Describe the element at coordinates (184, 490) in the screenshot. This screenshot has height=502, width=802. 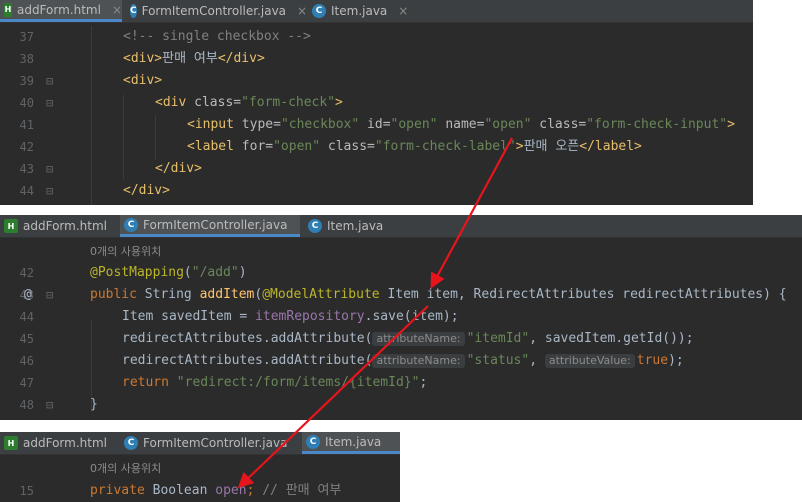
I see `type-name: Boolean` at that location.